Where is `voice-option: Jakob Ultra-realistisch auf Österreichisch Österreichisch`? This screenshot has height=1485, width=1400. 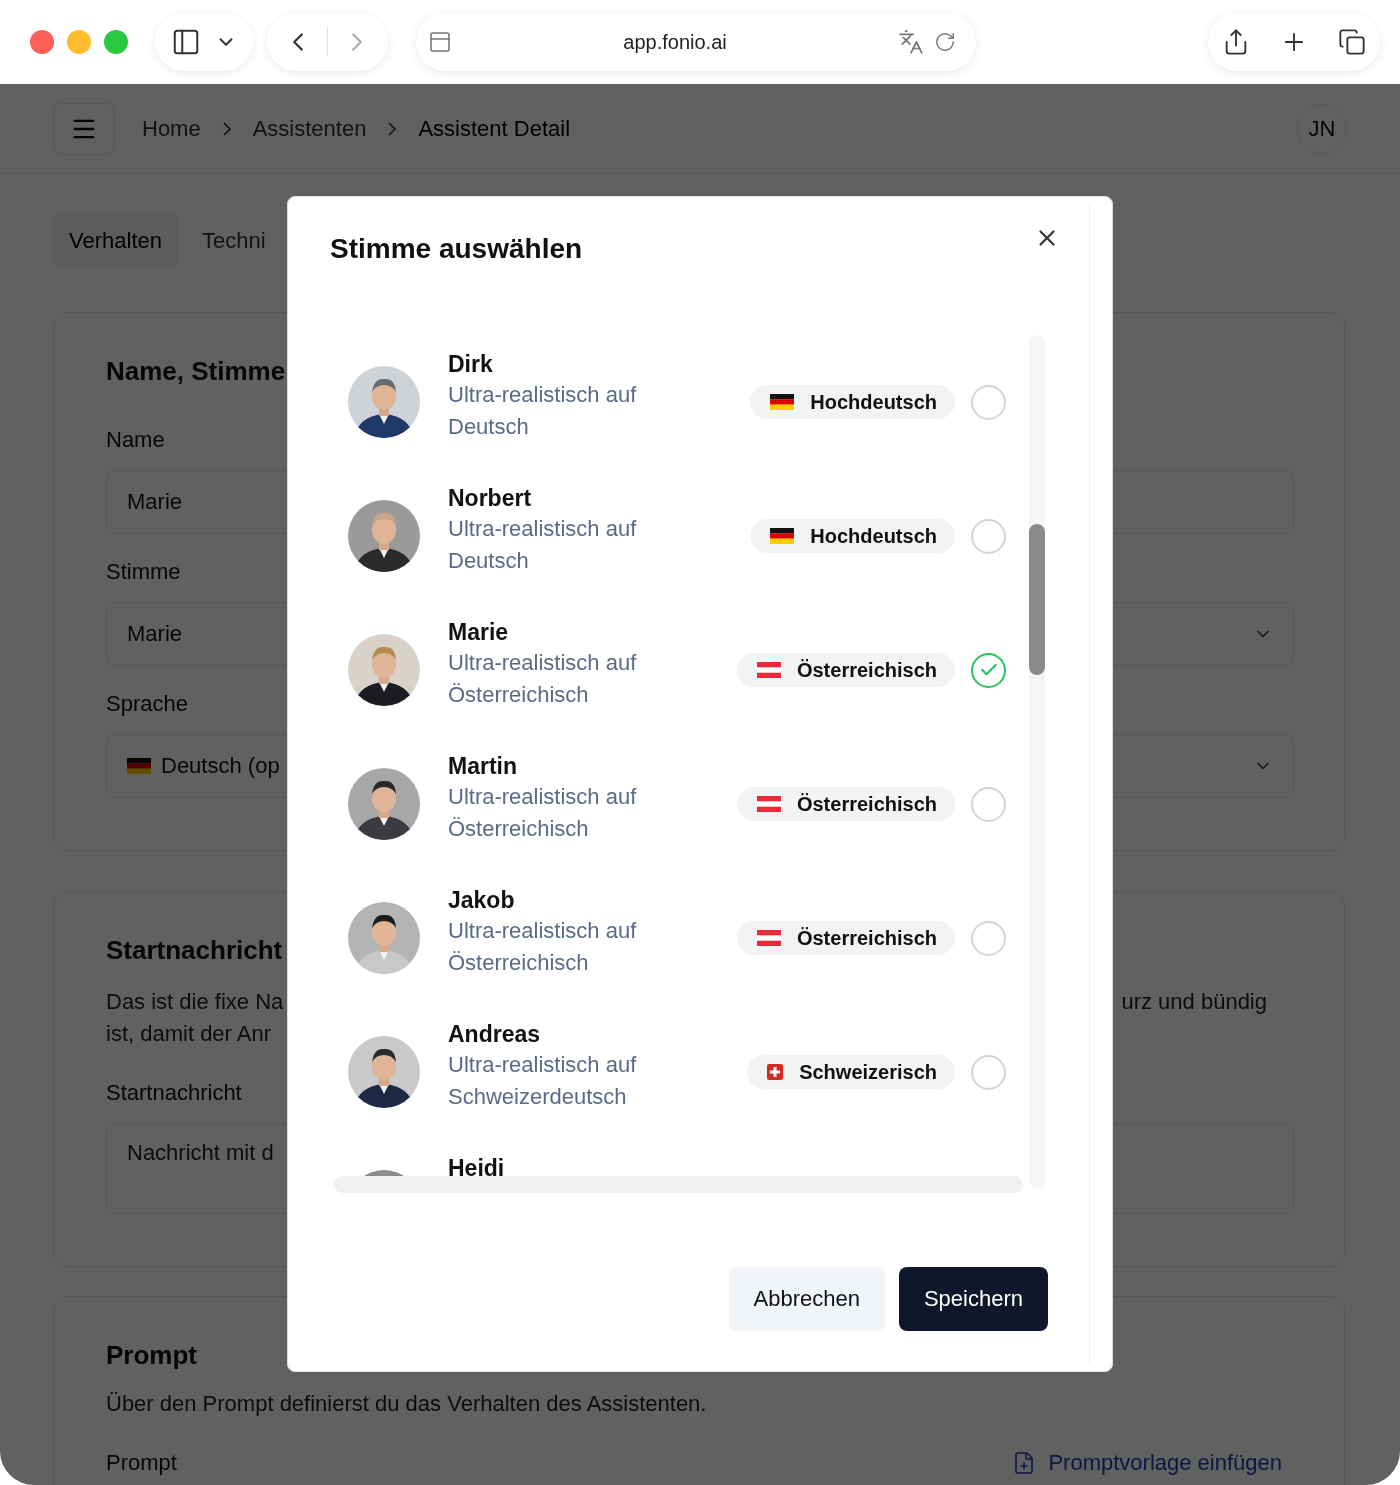 voice-option: Jakob Ultra-realistisch auf Österreichisch Österreichisch is located at coordinates (678, 938).